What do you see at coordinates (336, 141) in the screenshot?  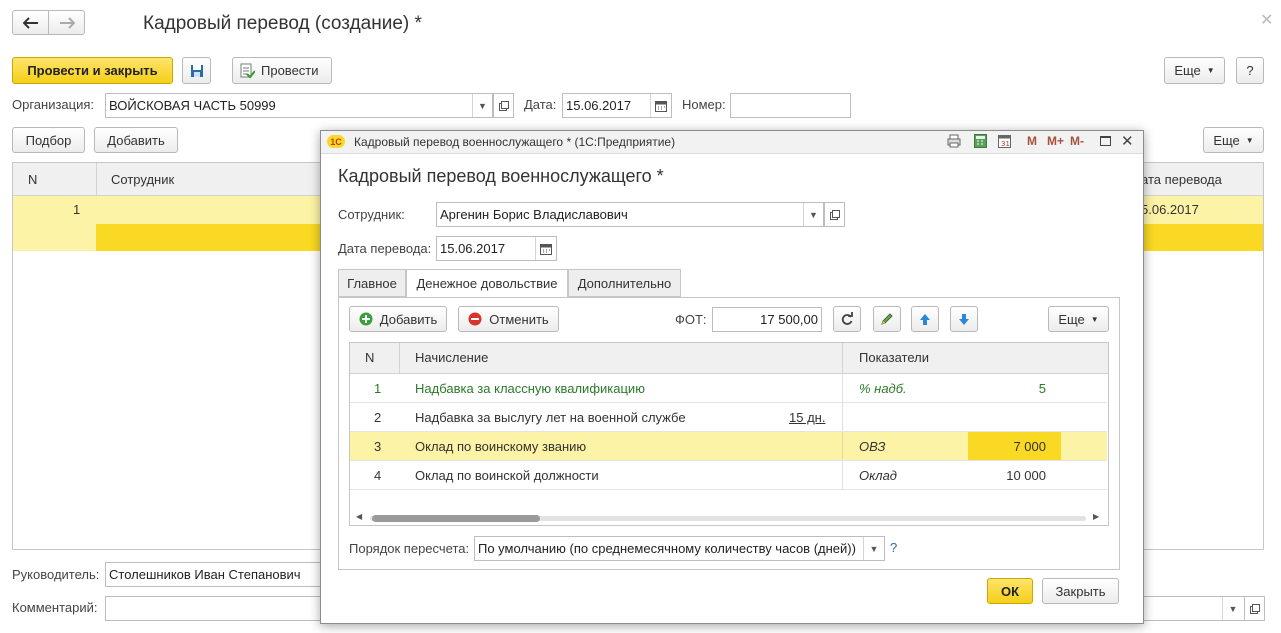 I see `1c-logo-icon: 1С` at bounding box center [336, 141].